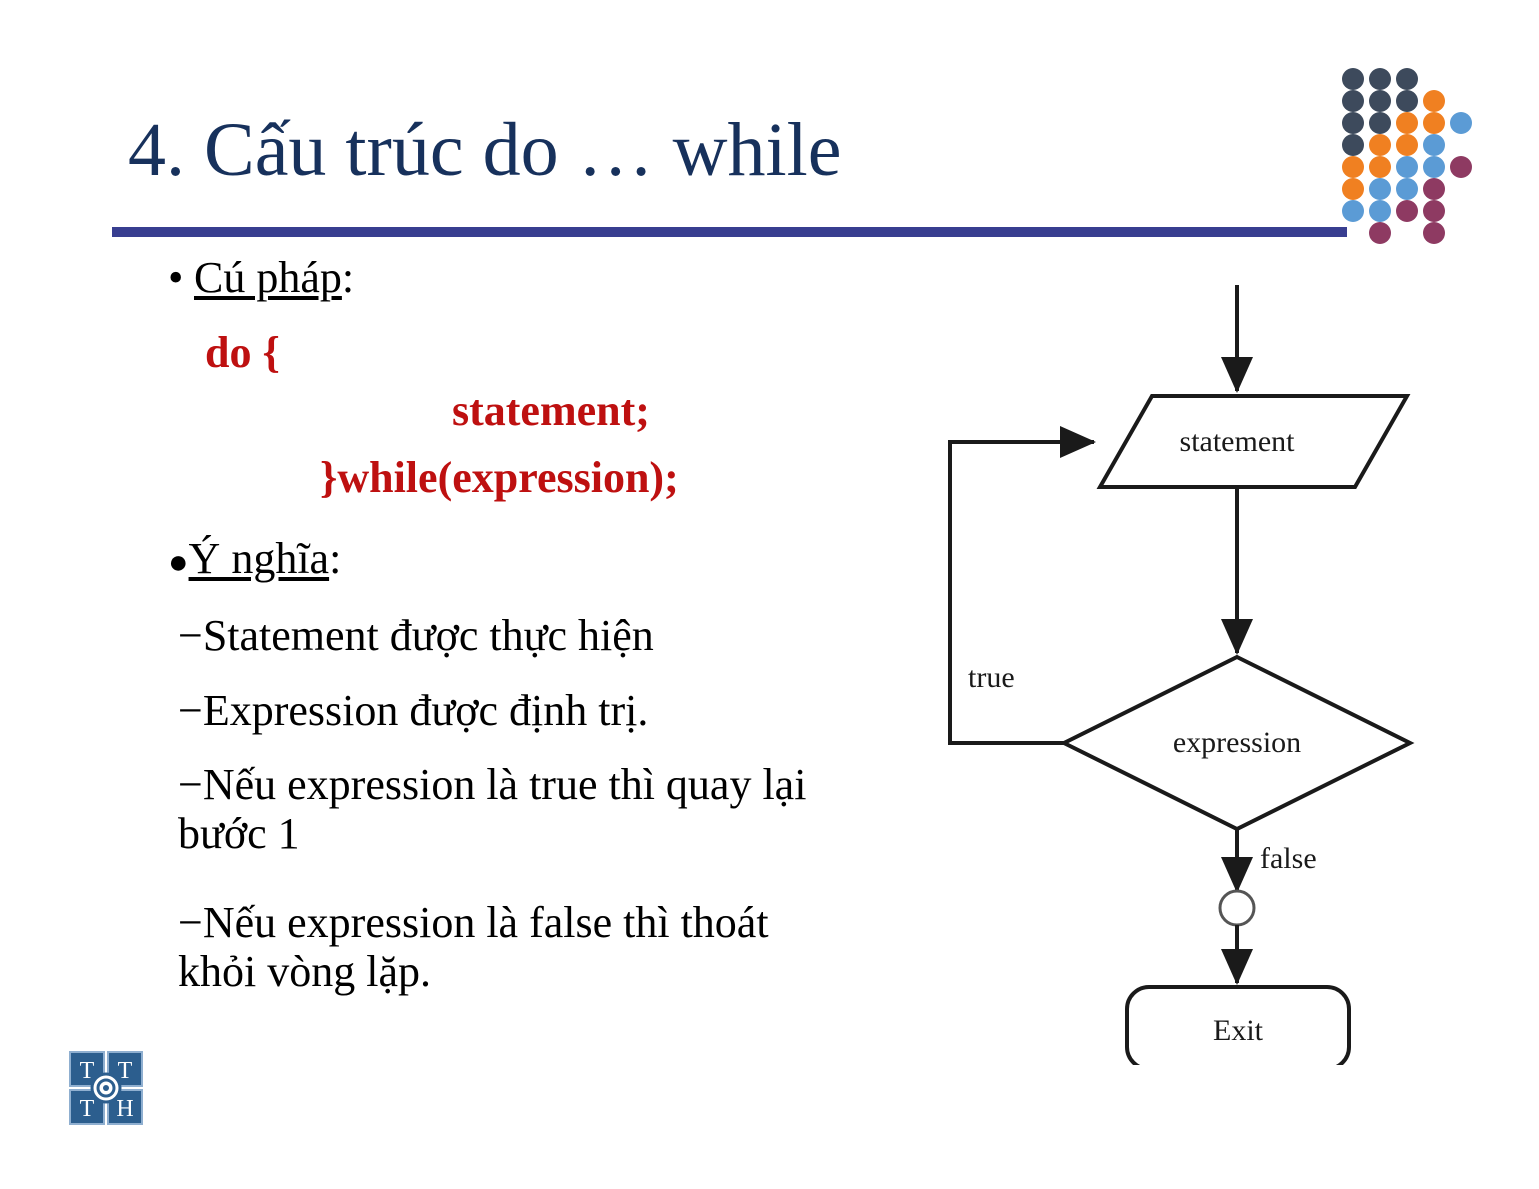 The width and height of the screenshot is (1539, 1189). What do you see at coordinates (425, 710) in the screenshot?
I see `list-item-label: Expression được định trị.` at bounding box center [425, 710].